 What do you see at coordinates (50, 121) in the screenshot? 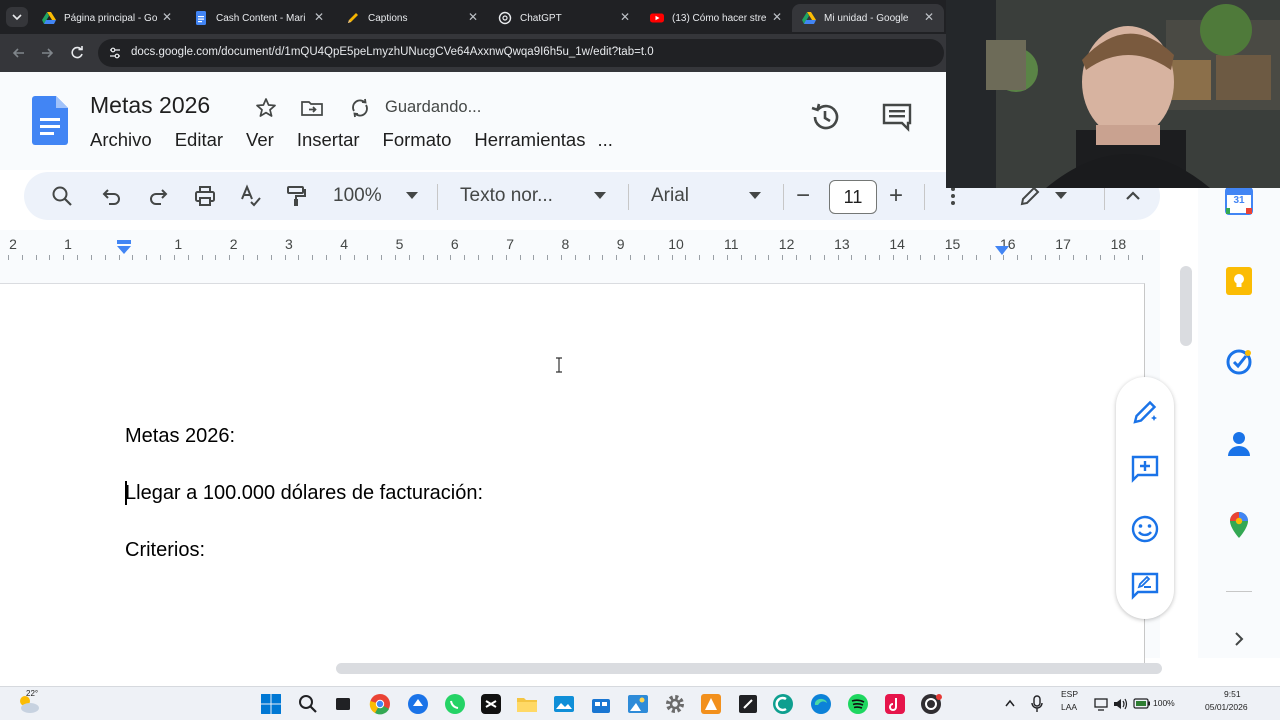
I see `google-docs-logo-icon` at bounding box center [50, 121].